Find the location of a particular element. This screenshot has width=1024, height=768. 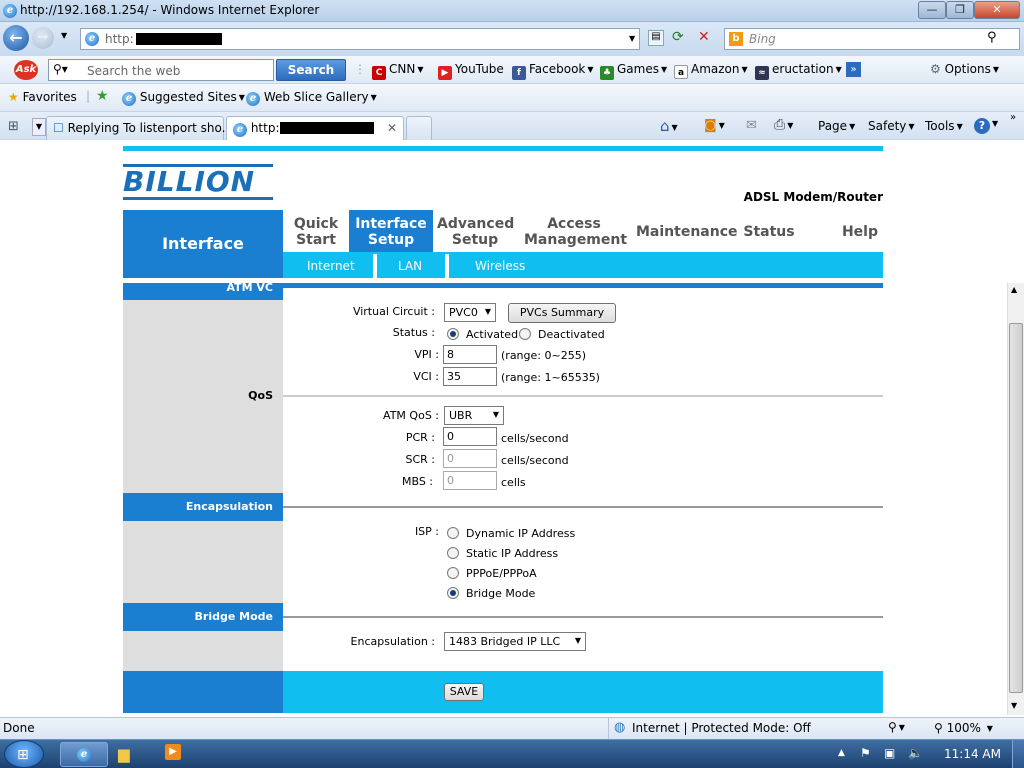

pcr-input: 0 is located at coordinates (470, 436).